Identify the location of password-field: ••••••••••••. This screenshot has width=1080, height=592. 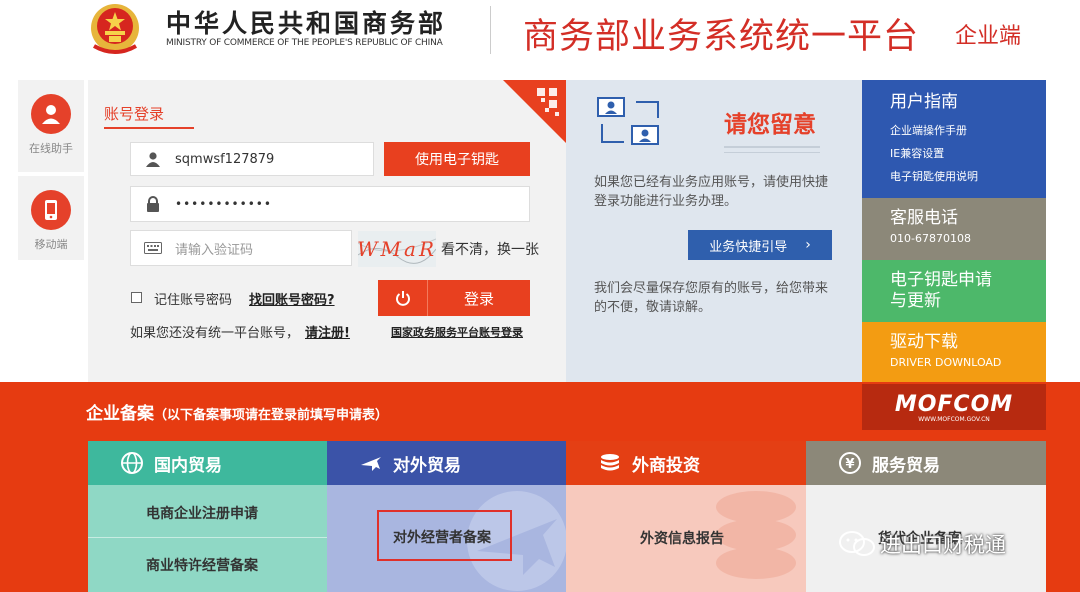
(330, 204).